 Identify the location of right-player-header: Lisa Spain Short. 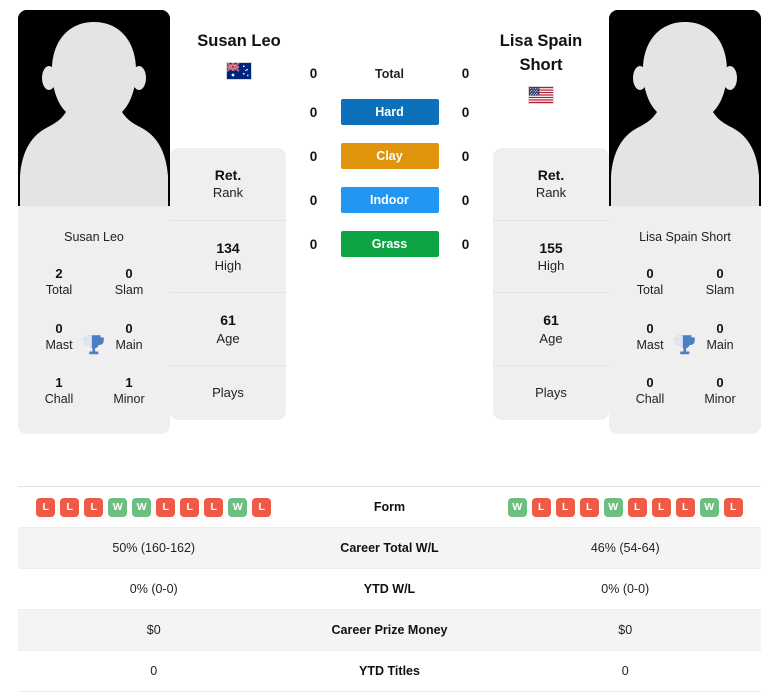
(541, 67).